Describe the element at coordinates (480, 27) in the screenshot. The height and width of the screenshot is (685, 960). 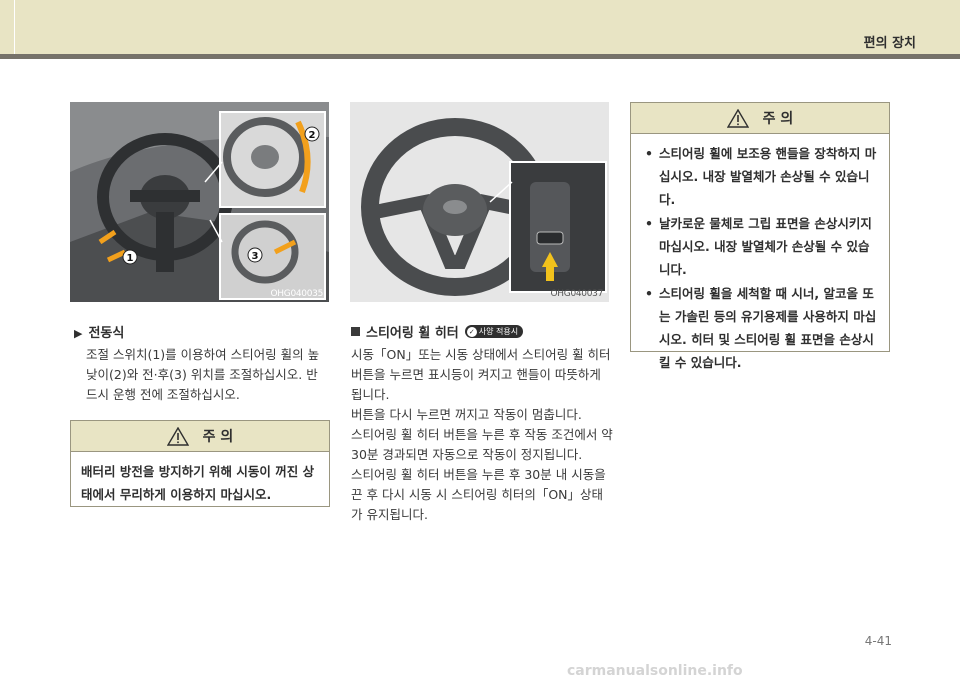
I see `header-band: 편의 장치` at that location.